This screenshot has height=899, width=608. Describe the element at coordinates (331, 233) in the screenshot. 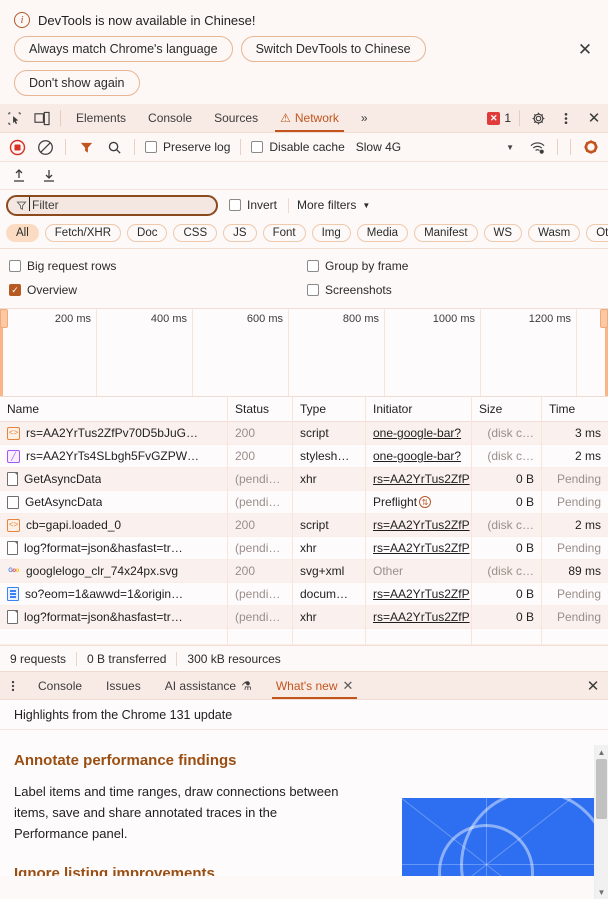

I see `chip-img: Img` at that location.